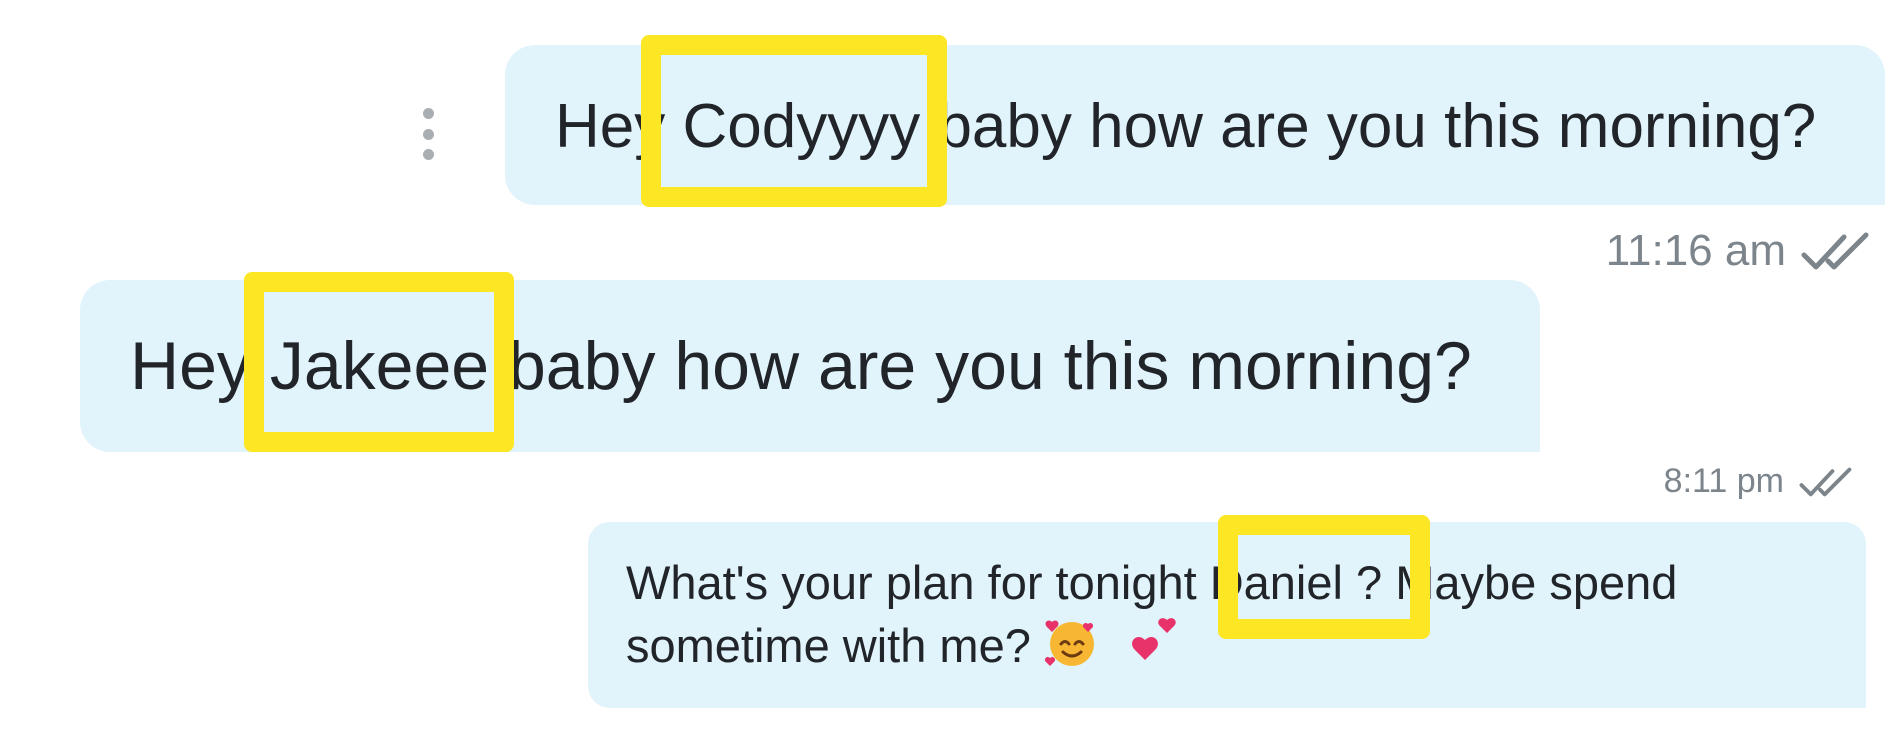 The image size is (1899, 731). I want to click on message-meta-2: 8:11 pm, so click(1760, 481).